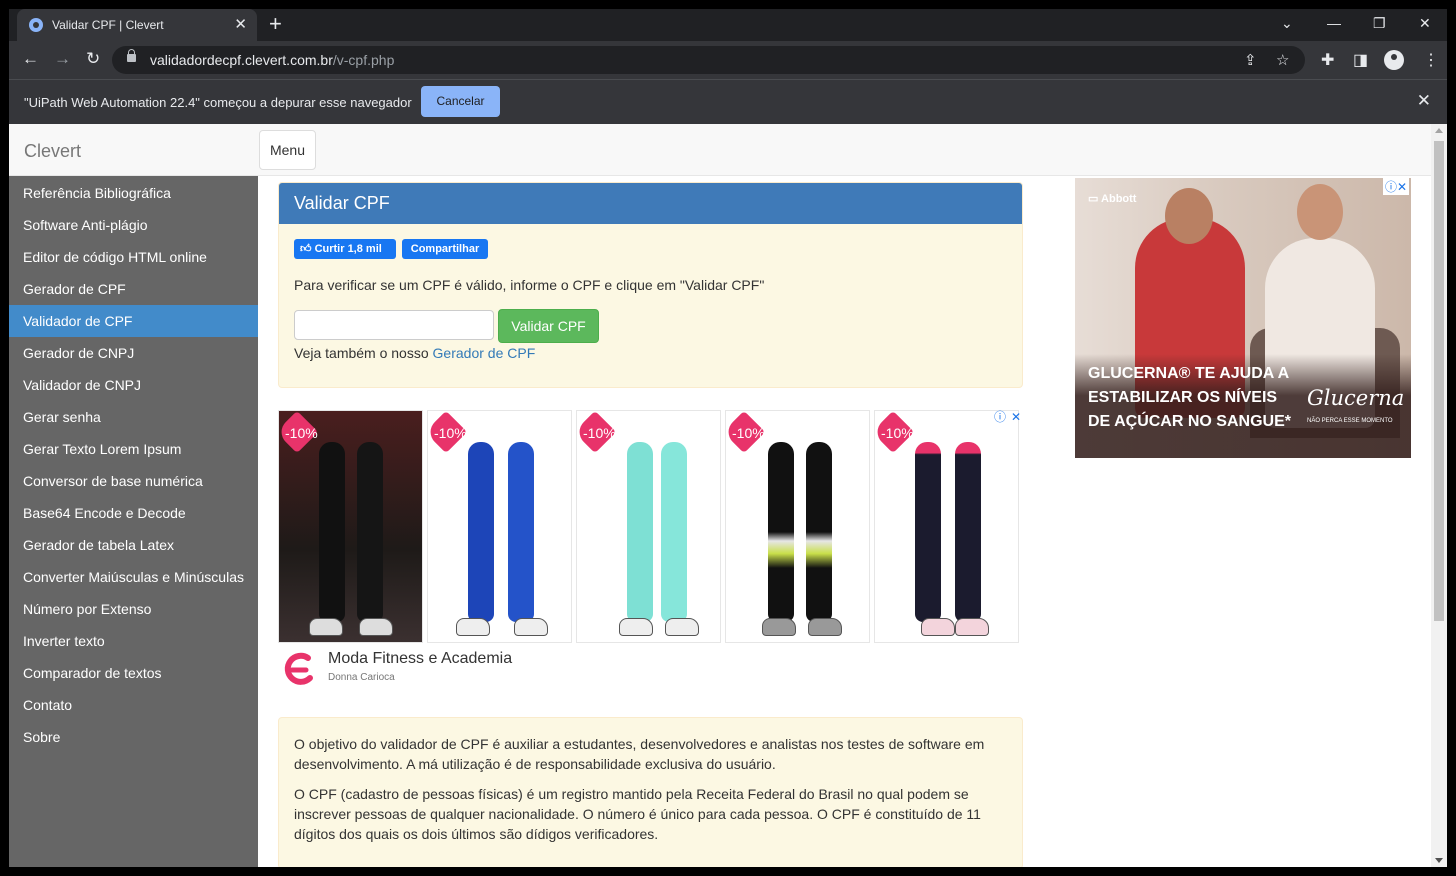 The width and height of the screenshot is (1456, 876). I want to click on sidebar-item-gerador-de-cpf: Gerador de CPF, so click(133, 289).